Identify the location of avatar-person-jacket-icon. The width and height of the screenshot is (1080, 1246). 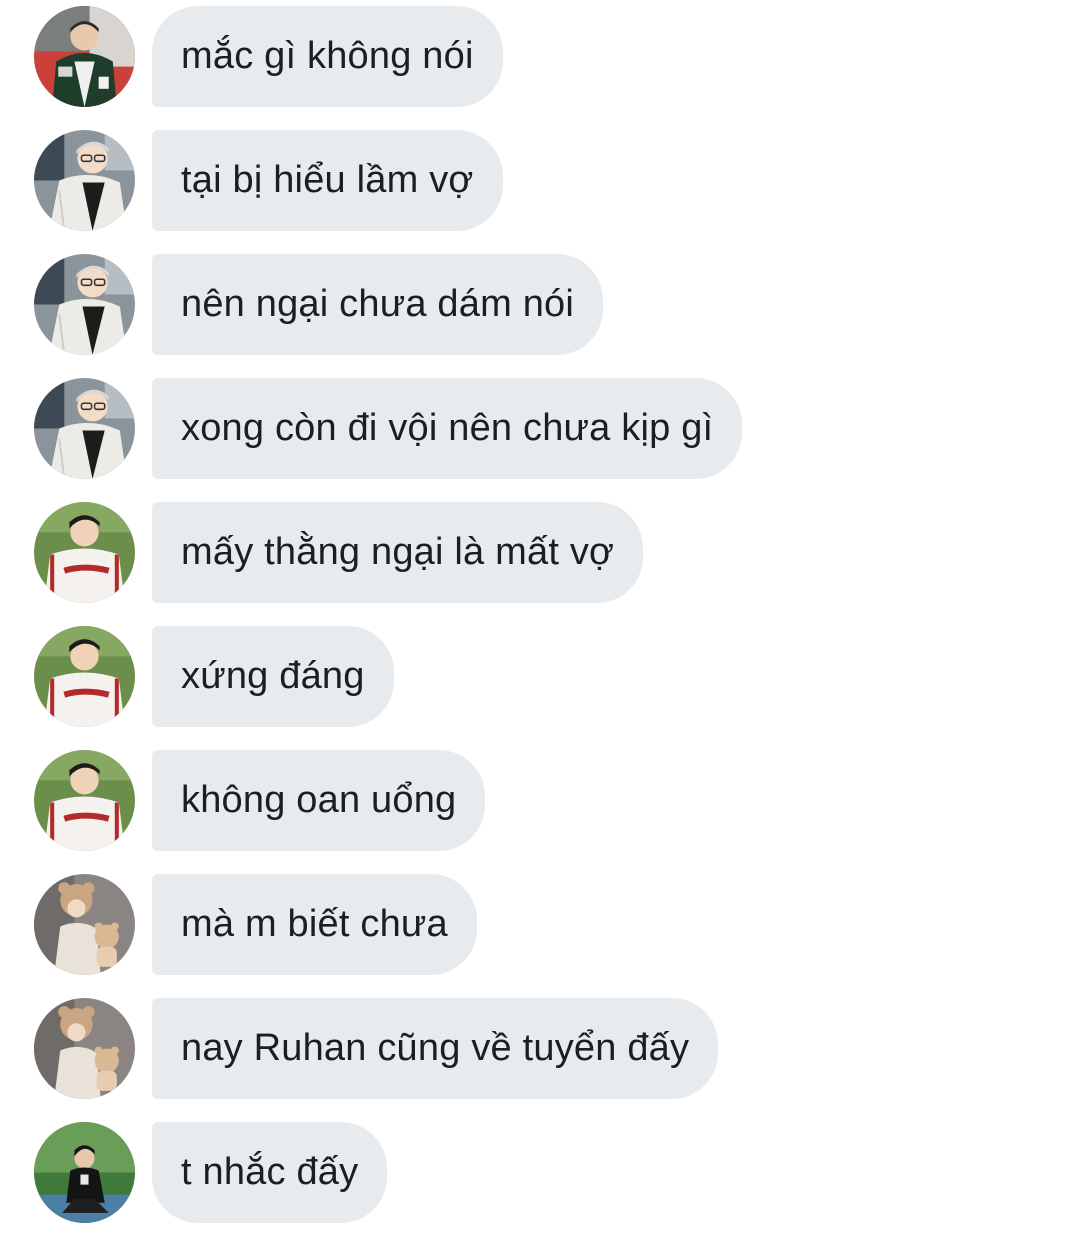
(84, 56).